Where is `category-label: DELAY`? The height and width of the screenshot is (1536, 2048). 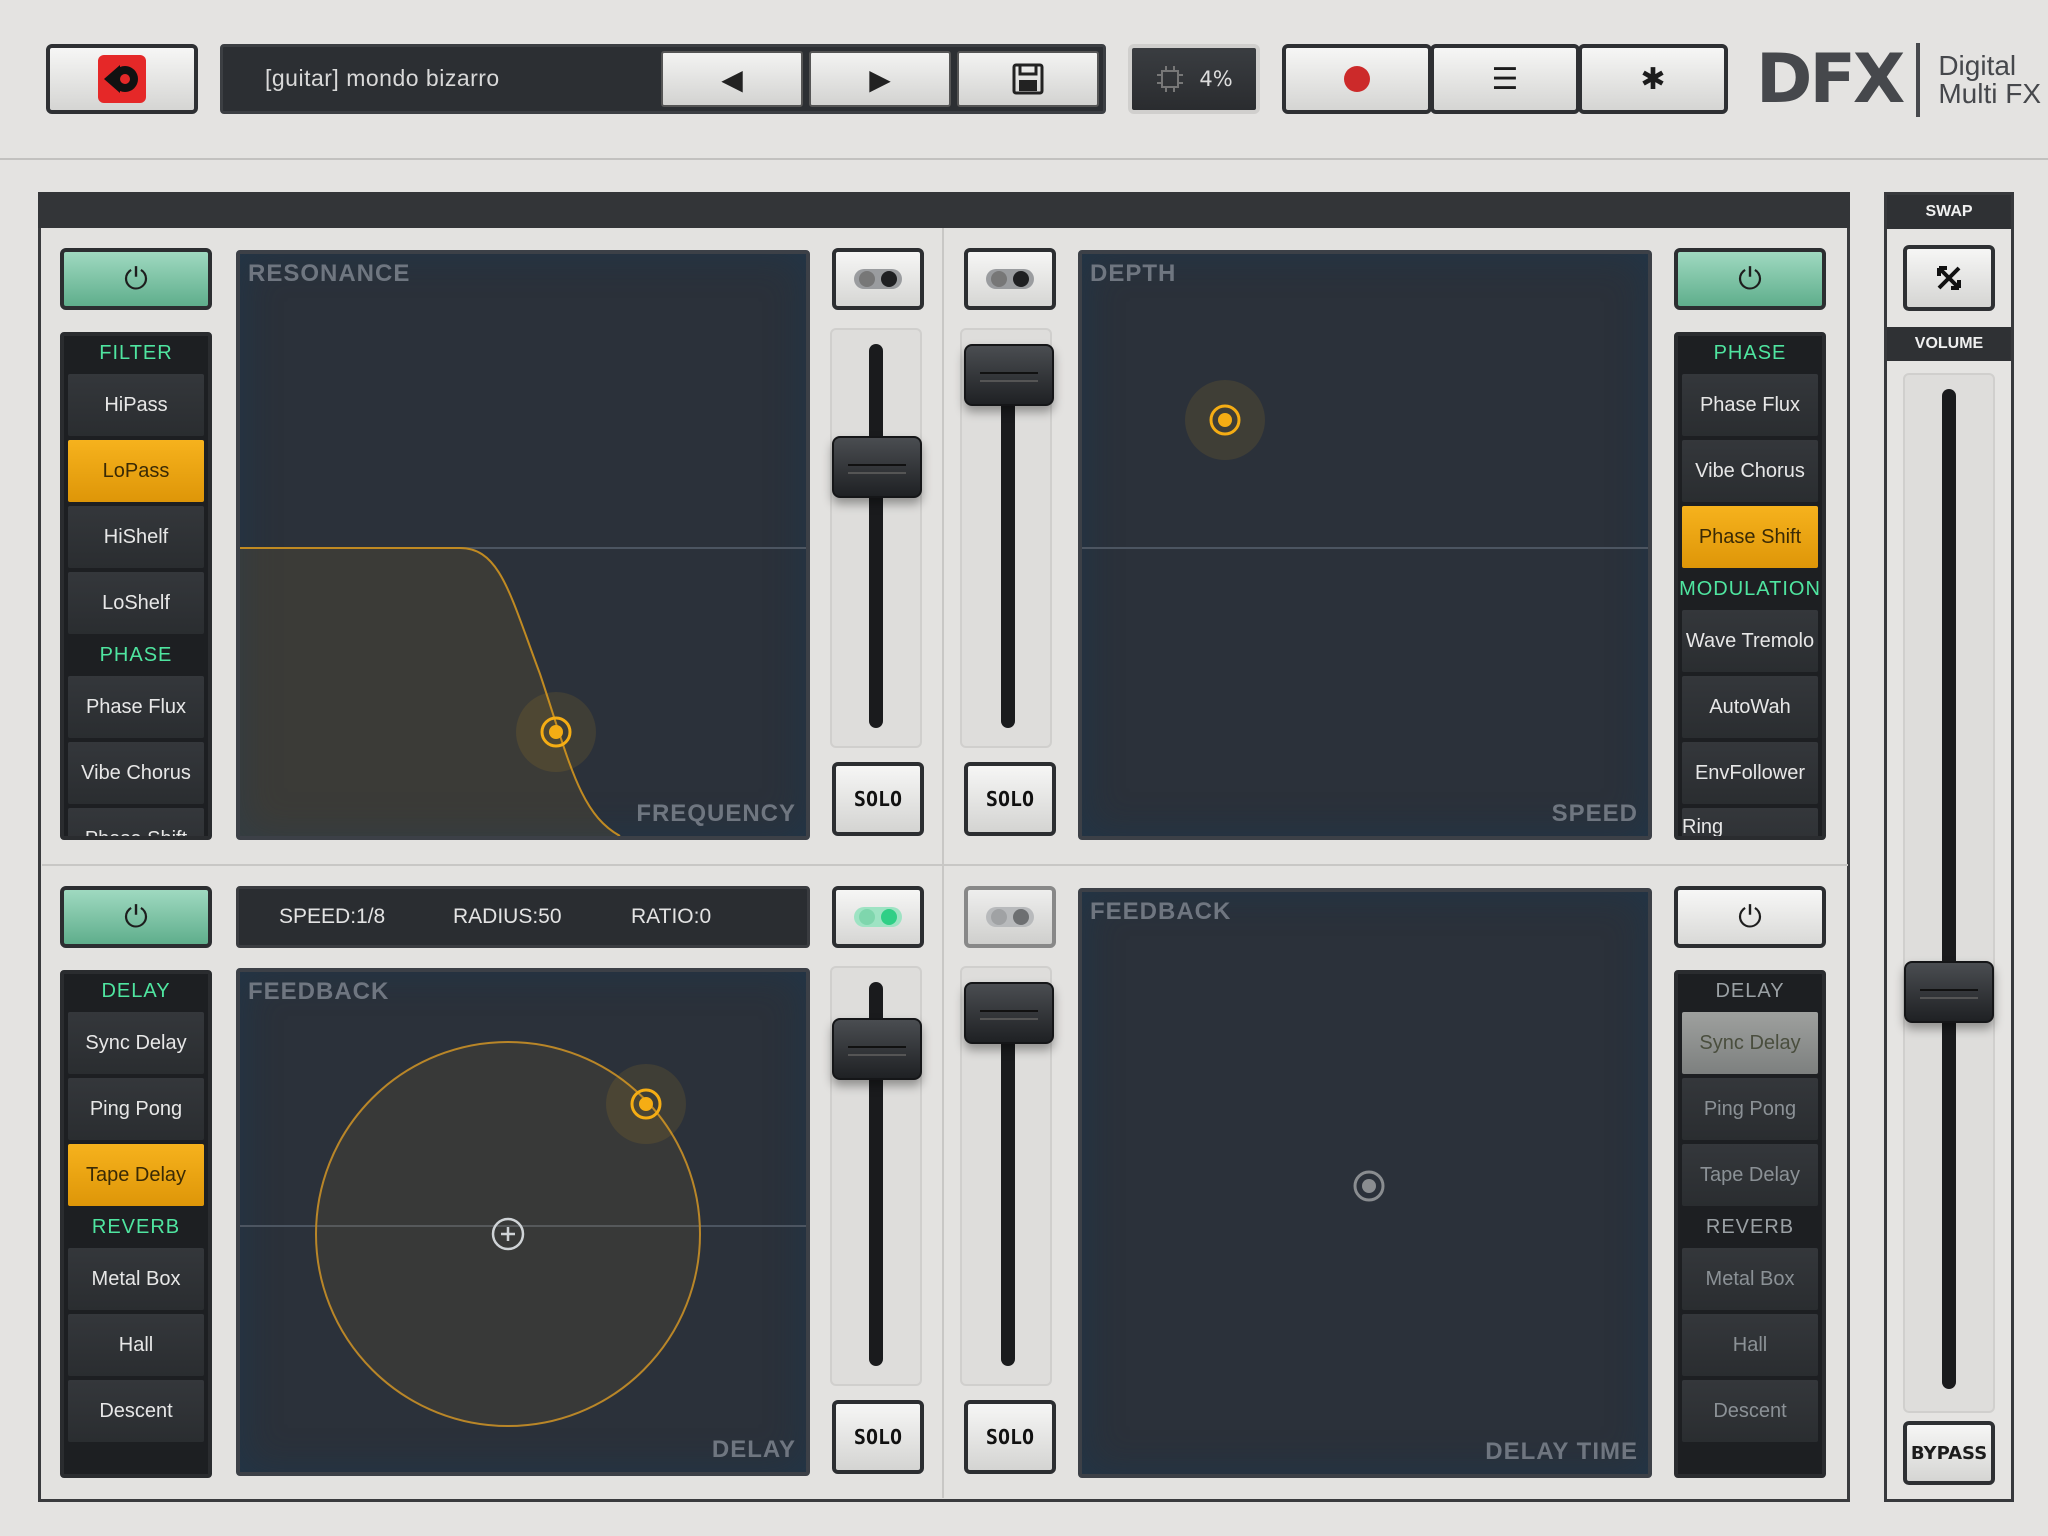 category-label: DELAY is located at coordinates (136, 990).